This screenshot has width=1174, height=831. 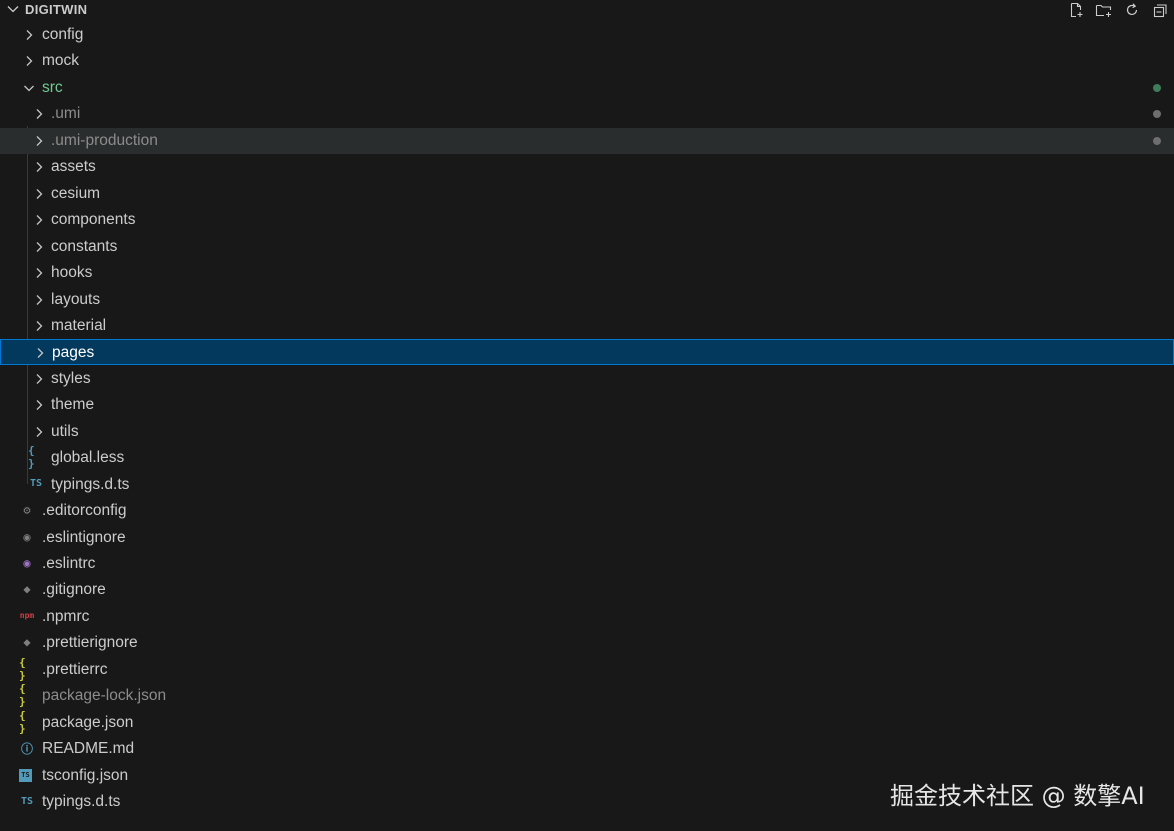 What do you see at coordinates (65, 431) in the screenshot?
I see `tree-item-label: utils` at bounding box center [65, 431].